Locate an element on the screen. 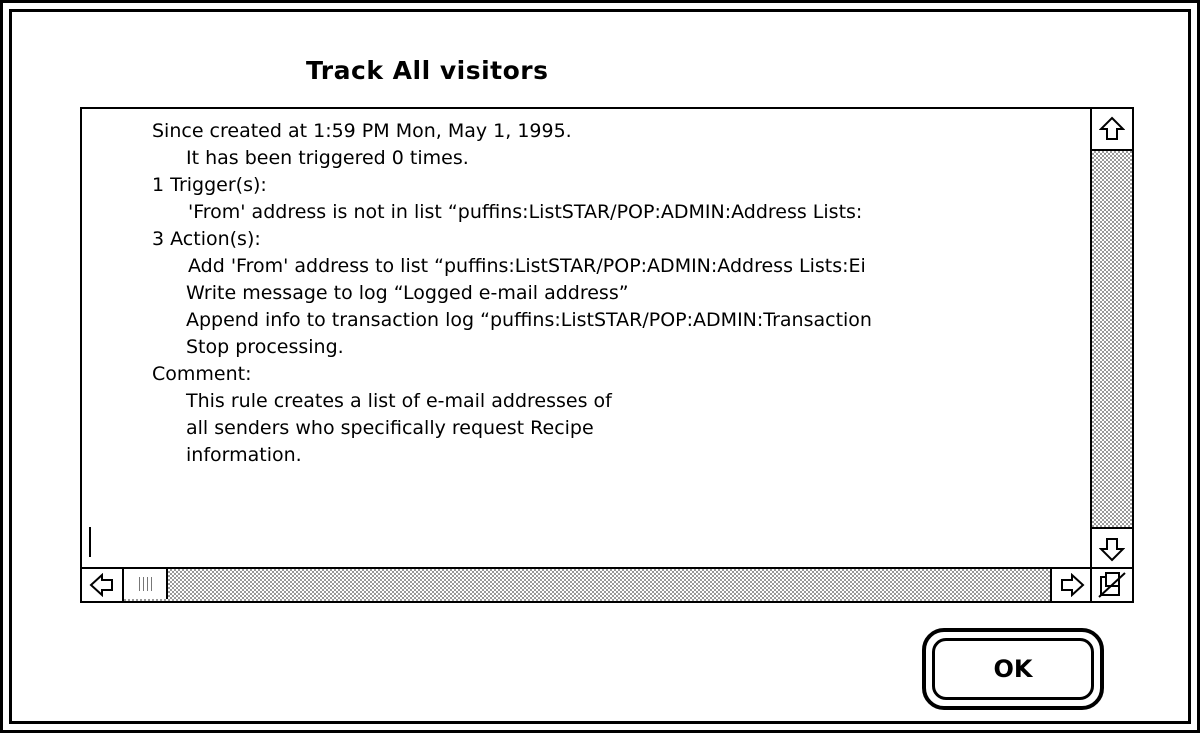 The height and width of the screenshot is (733, 1200). up-arrow-icon is located at coordinates (1112, 128).